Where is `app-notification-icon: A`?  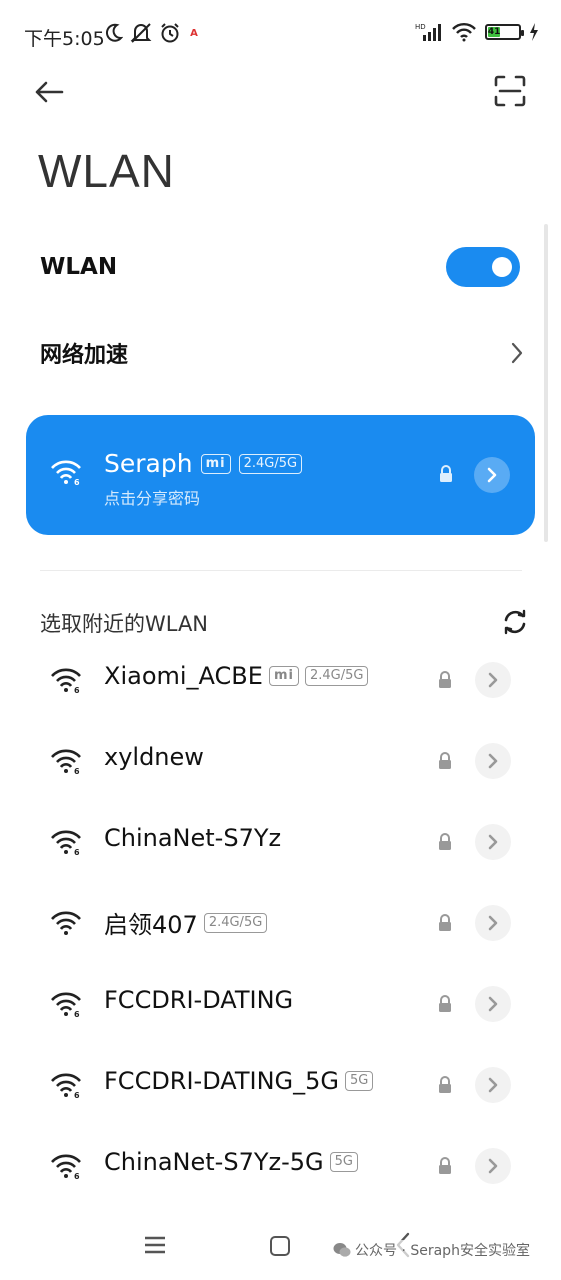
app-notification-icon: A is located at coordinates (194, 33).